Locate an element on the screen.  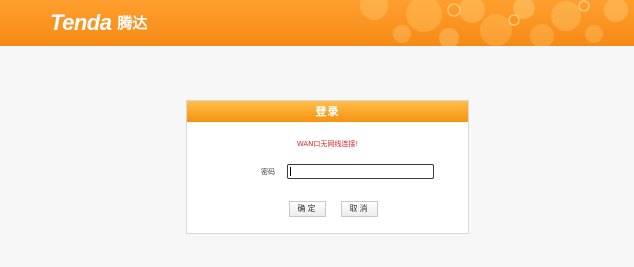
header-bubble-decoration is located at coordinates (494, 23).